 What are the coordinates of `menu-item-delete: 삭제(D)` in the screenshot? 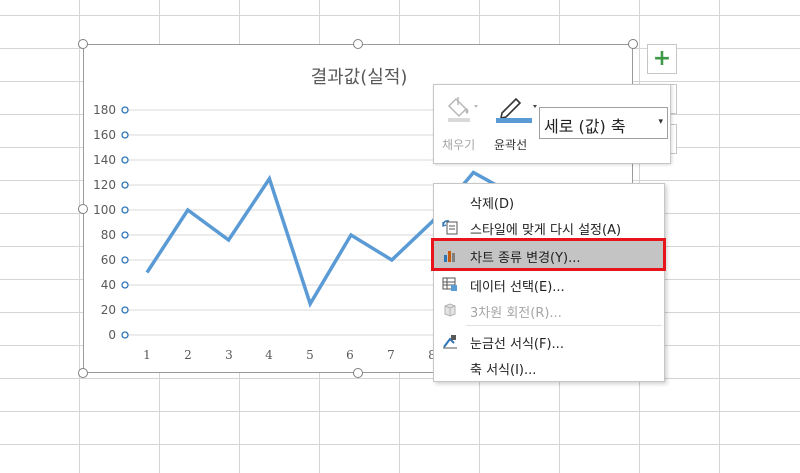 It's located at (549, 201).